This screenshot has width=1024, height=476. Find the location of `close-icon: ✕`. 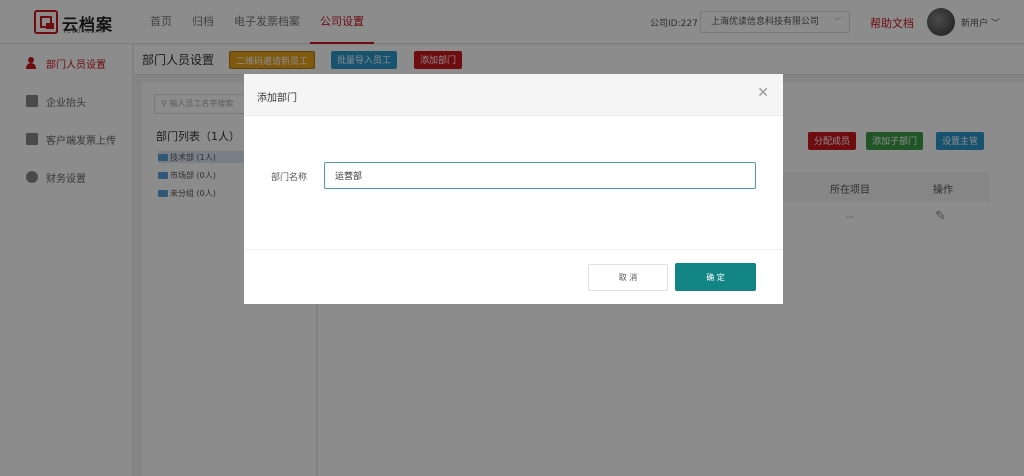

close-icon: ✕ is located at coordinates (763, 93).